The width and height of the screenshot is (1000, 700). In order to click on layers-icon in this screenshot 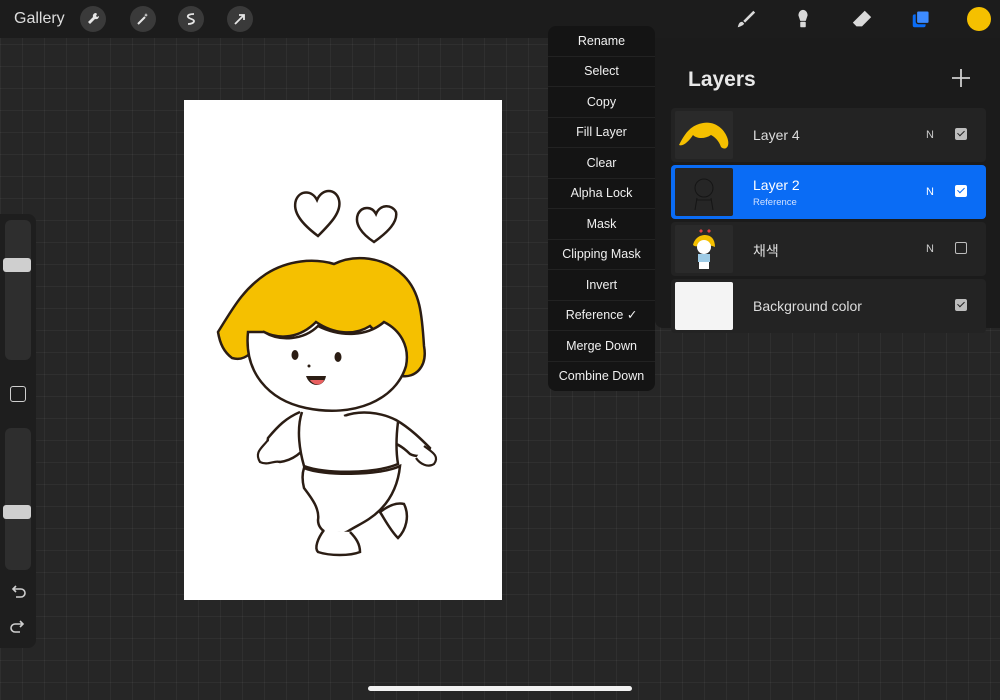, I will do `click(921, 19)`.